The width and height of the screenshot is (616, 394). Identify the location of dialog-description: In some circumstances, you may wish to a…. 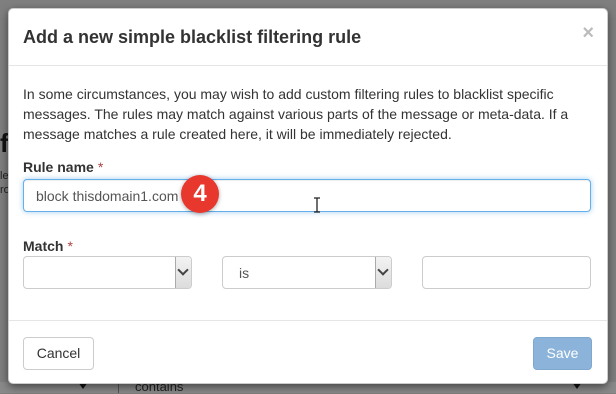
(296, 114).